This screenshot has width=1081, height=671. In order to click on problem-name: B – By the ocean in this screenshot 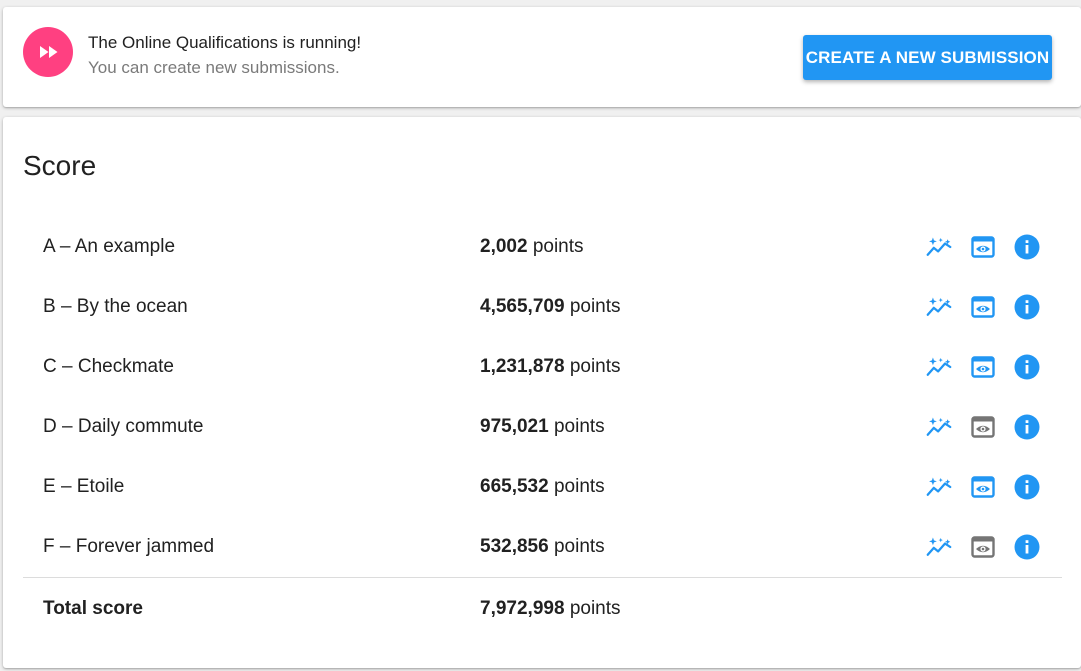, I will do `click(115, 306)`.